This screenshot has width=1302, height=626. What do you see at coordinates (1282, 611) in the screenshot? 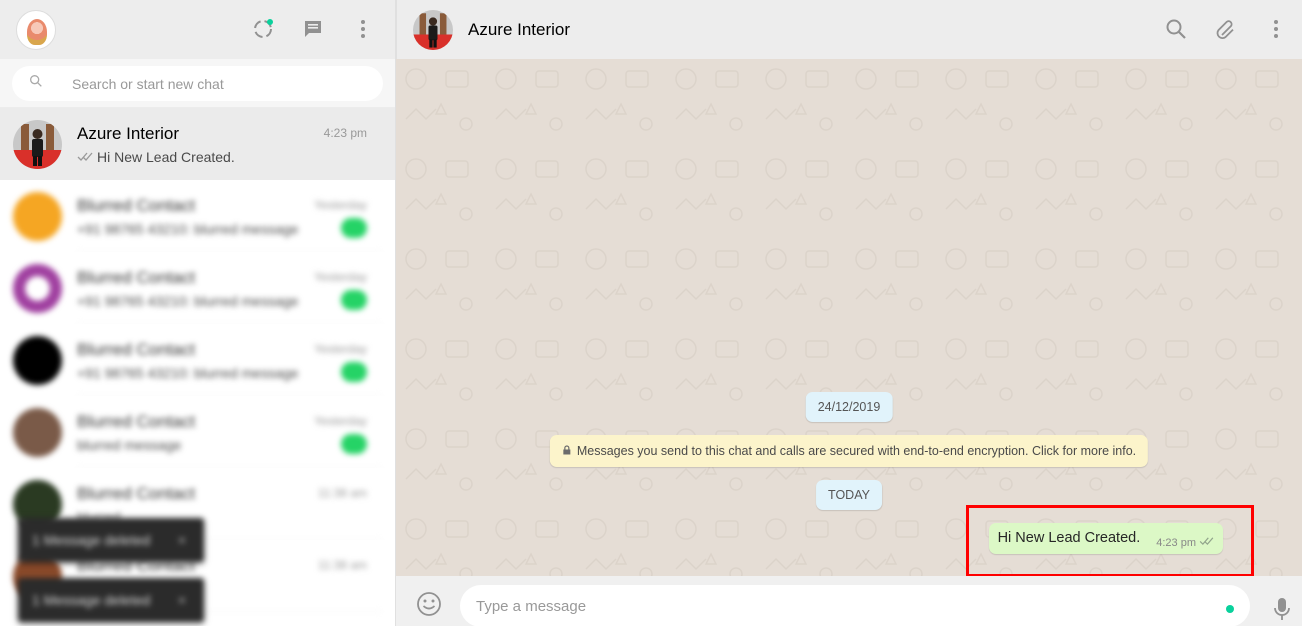
I see `mic-icon` at bounding box center [1282, 611].